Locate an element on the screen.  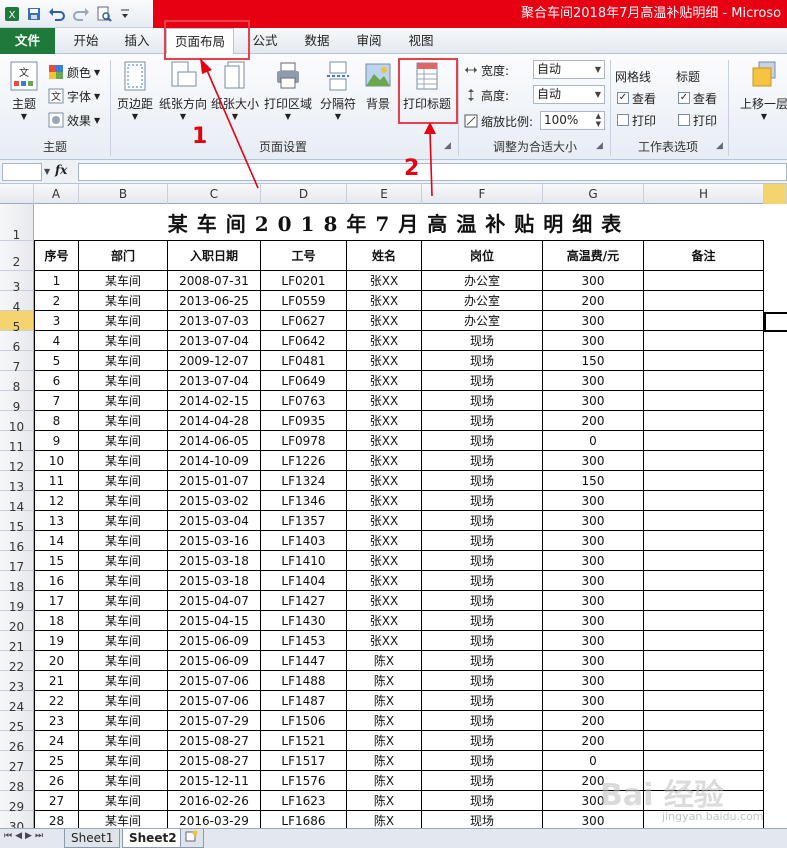
baidu-watermark: Bai 经验 is located at coordinates (662, 795).